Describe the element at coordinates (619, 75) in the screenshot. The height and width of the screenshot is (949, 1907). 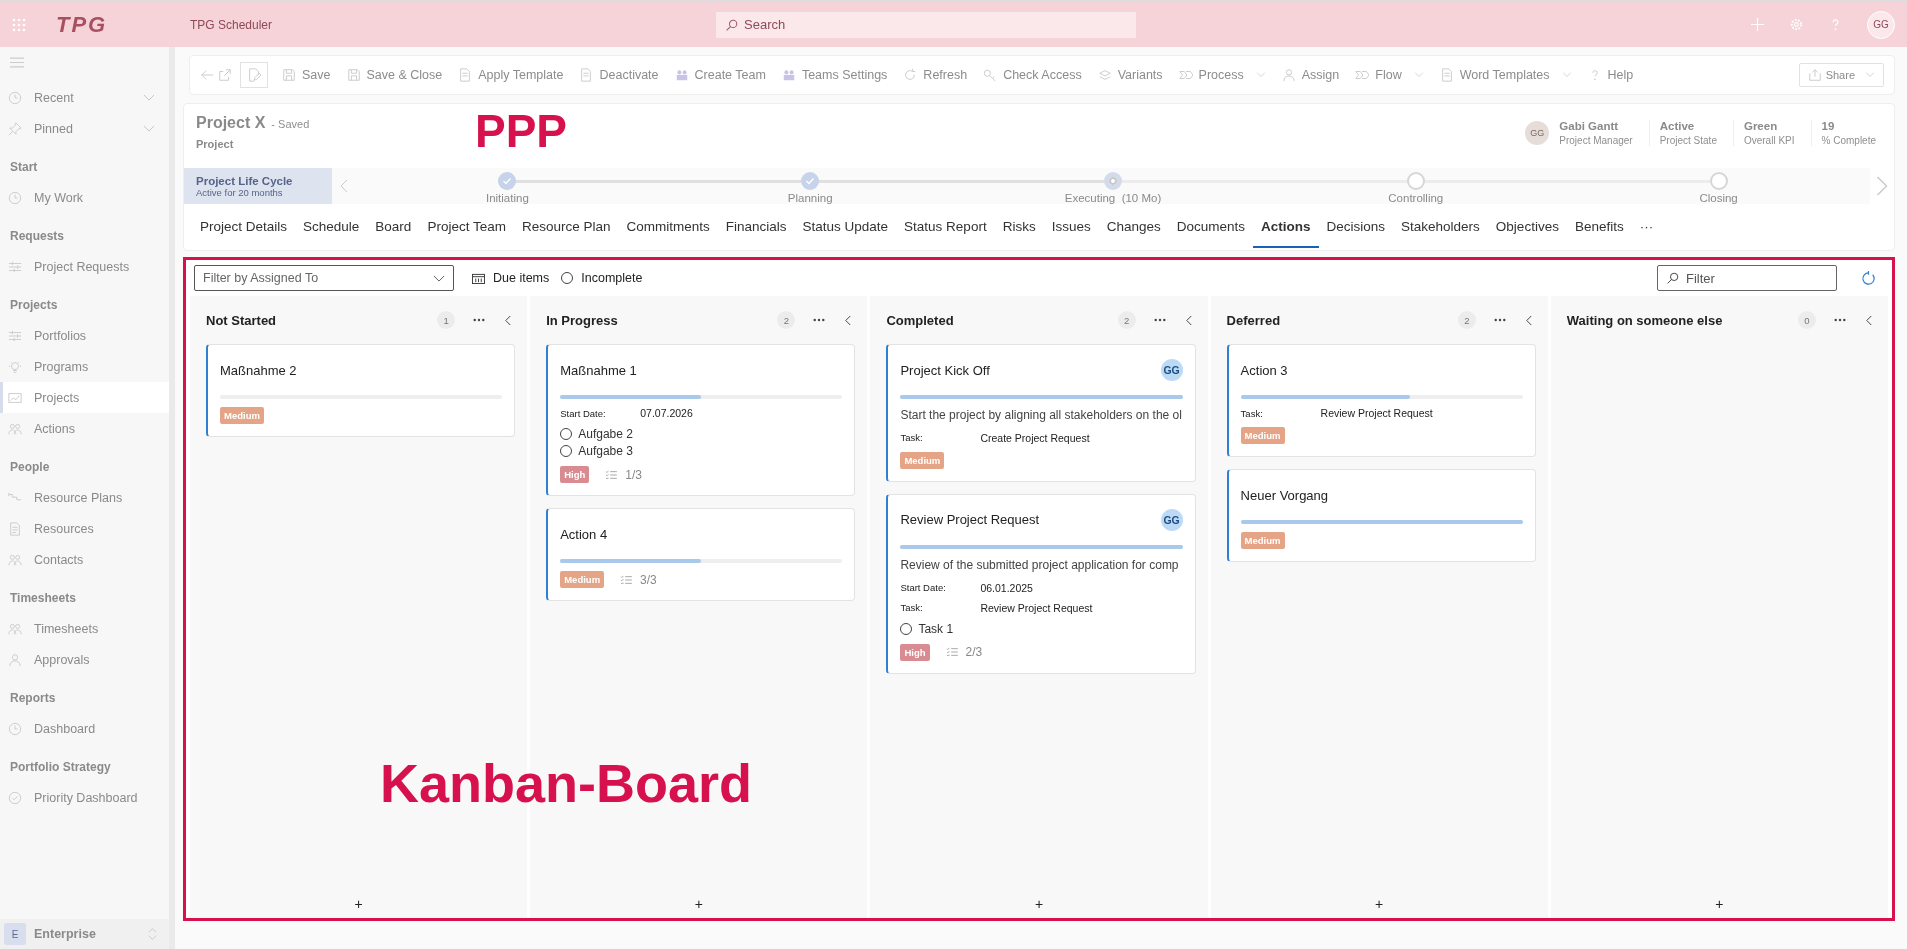
I see `toolbar-button: Deactivate` at that location.